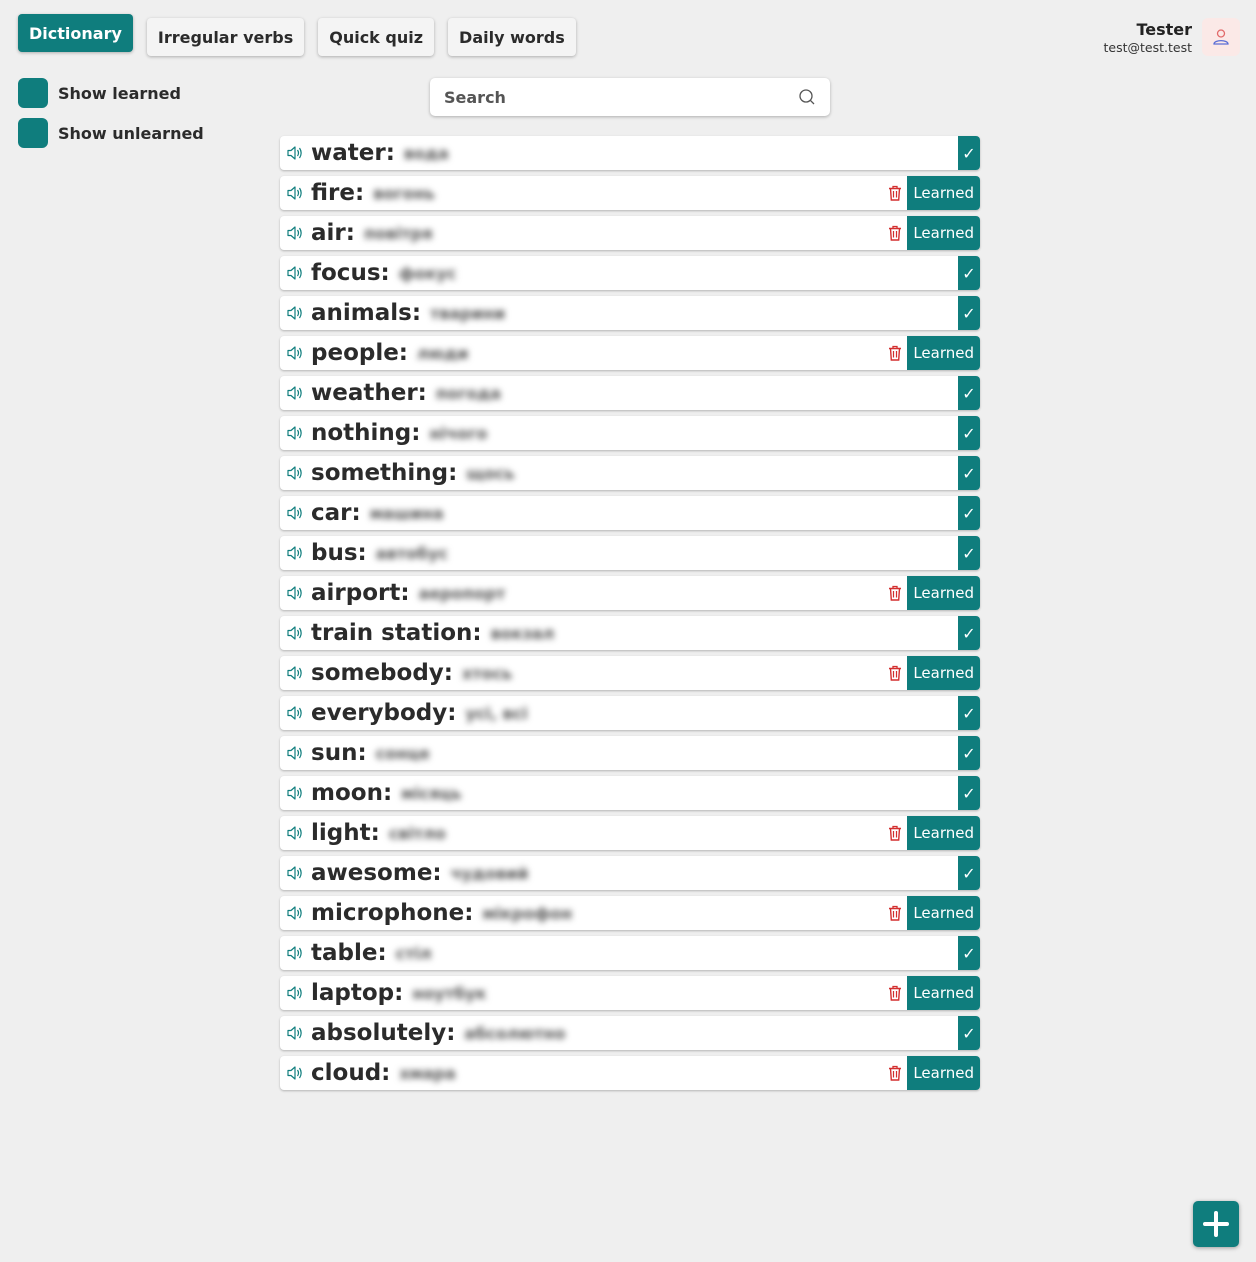  Describe the element at coordinates (428, 273) in the screenshot. I see `translation-text: фокус` at that location.